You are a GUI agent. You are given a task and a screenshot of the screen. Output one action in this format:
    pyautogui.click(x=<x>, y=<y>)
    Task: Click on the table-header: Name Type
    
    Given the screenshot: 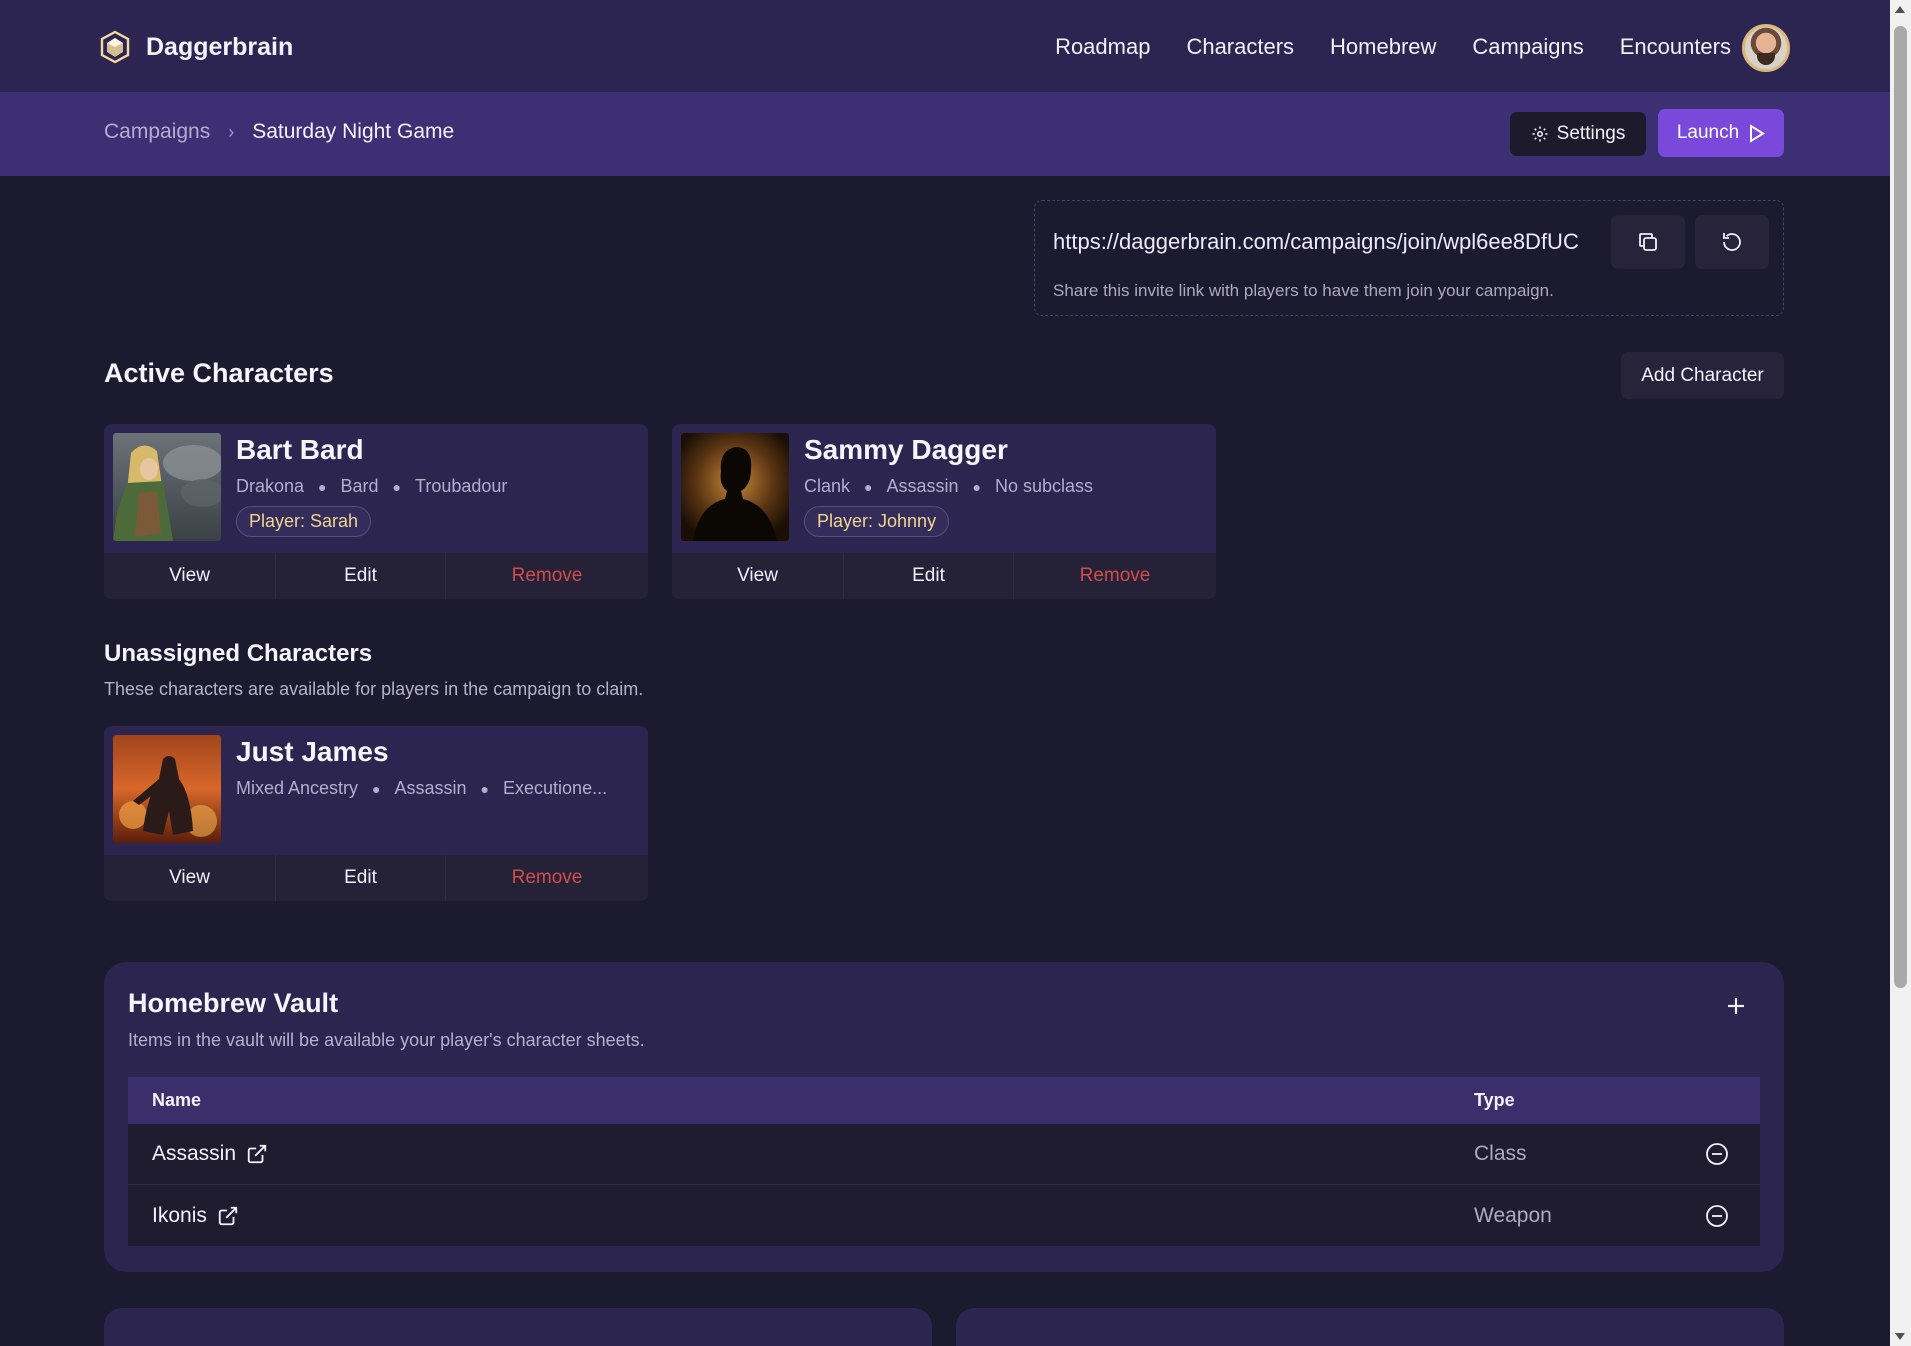 What is the action you would take?
    pyautogui.click(x=944, y=1100)
    